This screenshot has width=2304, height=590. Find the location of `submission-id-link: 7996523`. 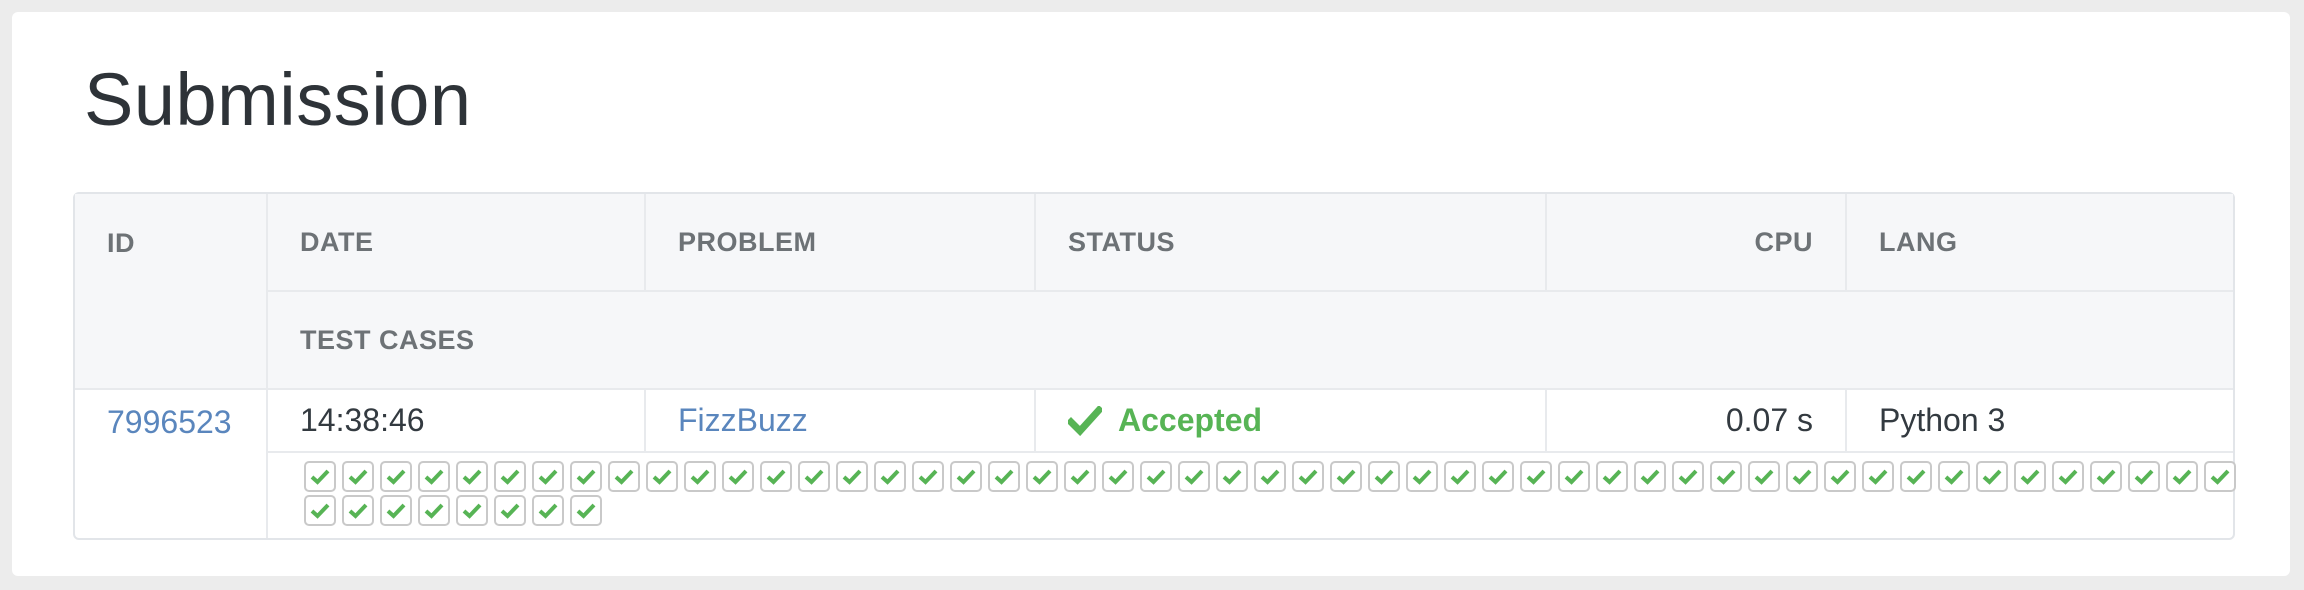

submission-id-link: 7996523 is located at coordinates (169, 422).